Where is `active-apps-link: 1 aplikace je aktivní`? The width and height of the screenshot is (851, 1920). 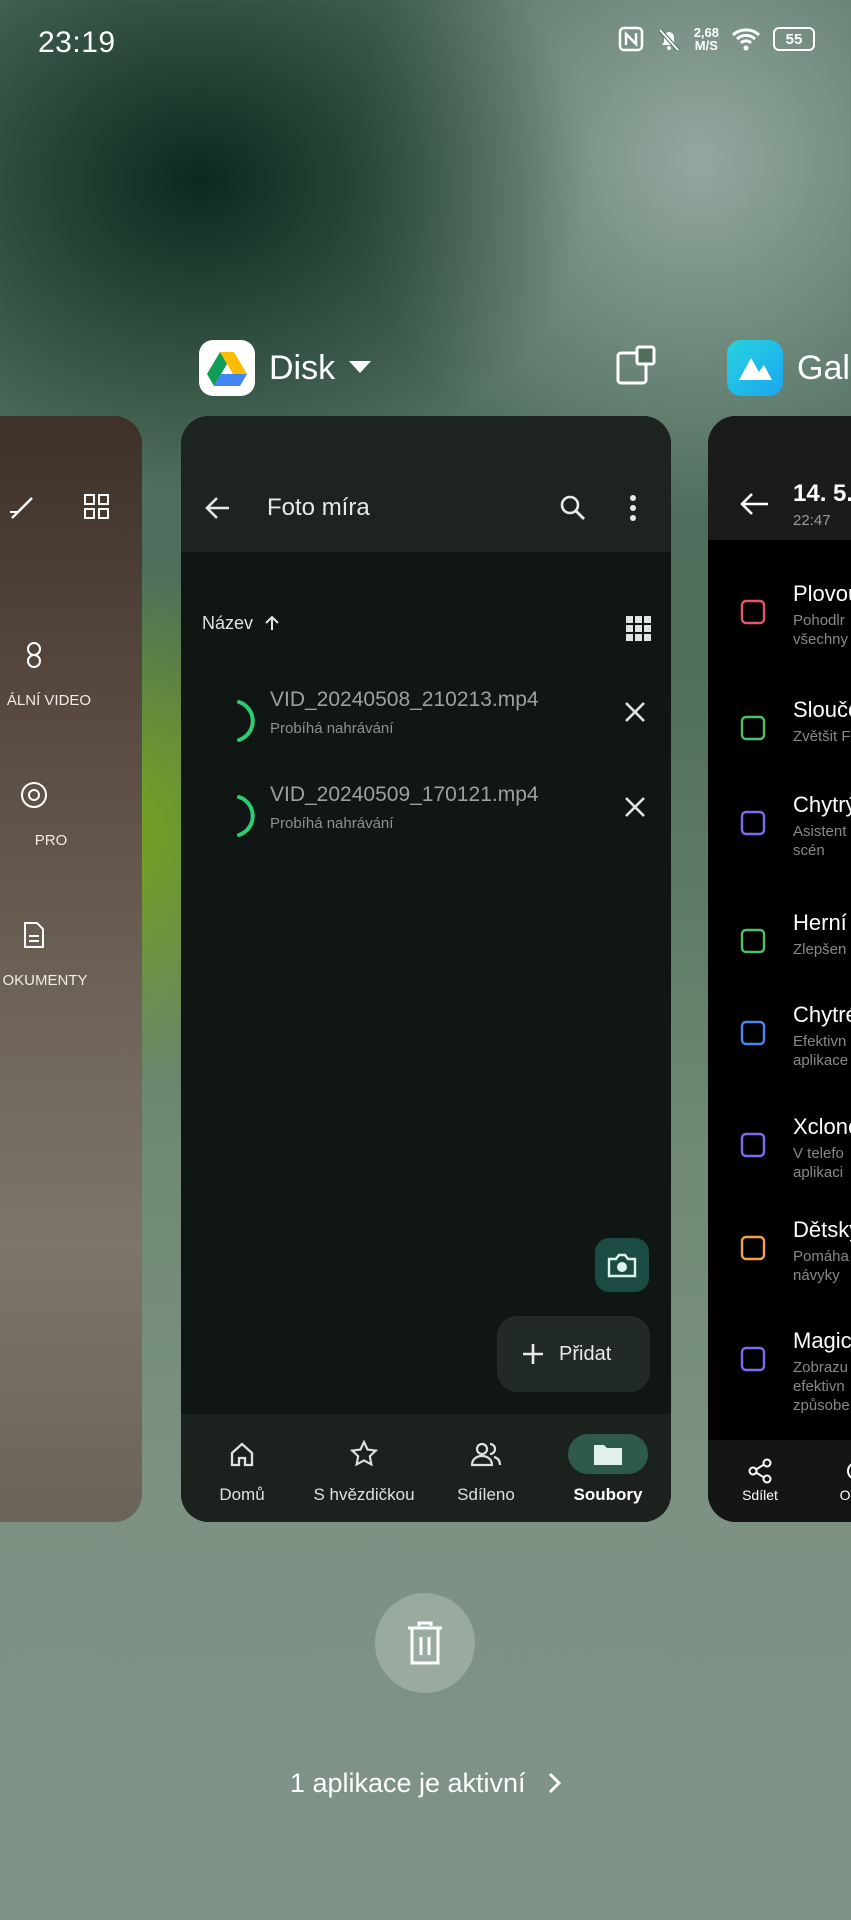 active-apps-link: 1 aplikace je aktivní is located at coordinates (425, 1783).